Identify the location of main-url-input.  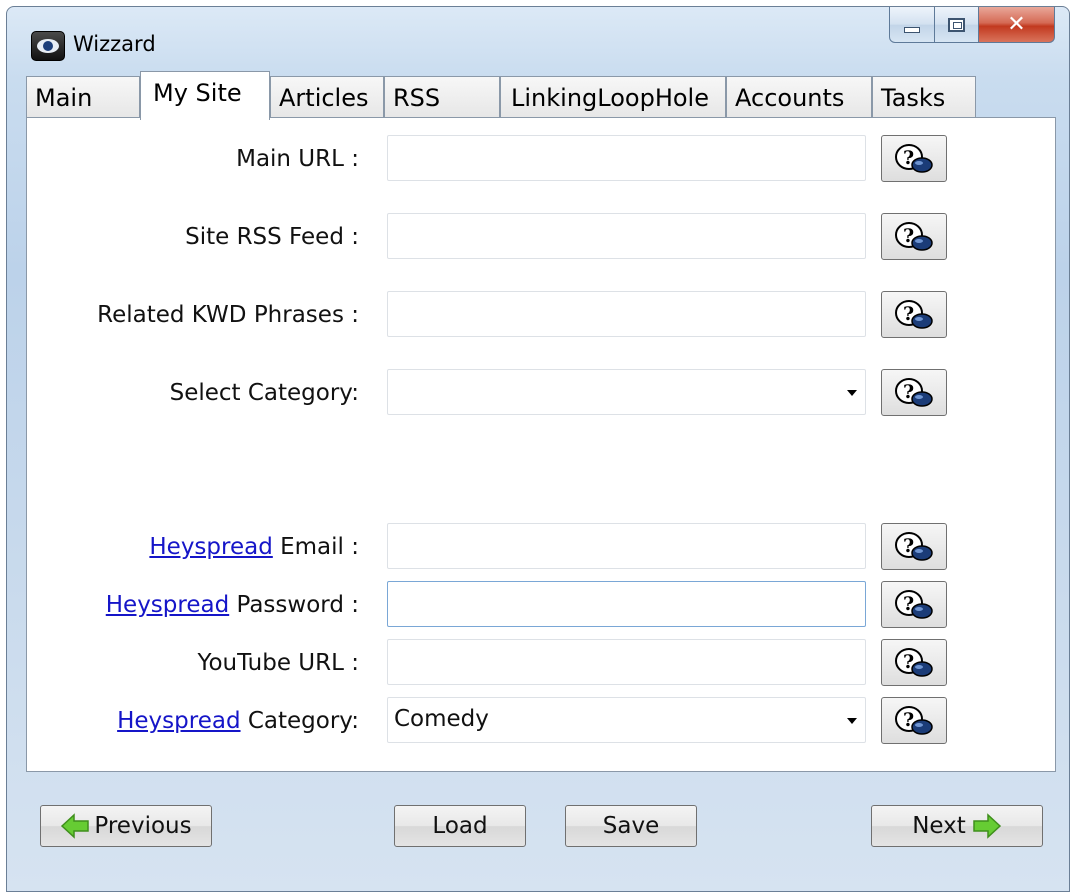
(626, 158).